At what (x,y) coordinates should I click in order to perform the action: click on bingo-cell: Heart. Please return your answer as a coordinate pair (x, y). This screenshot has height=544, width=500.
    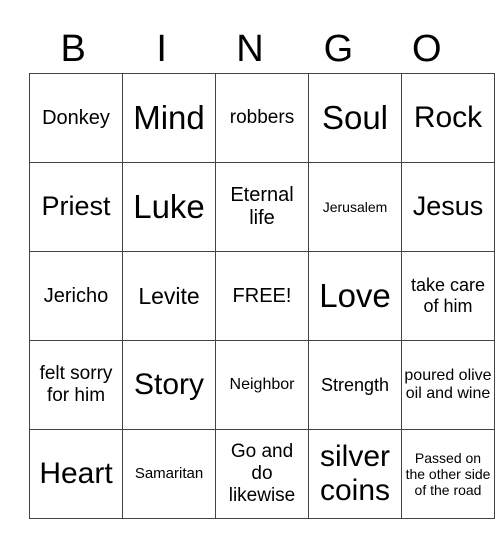
    Looking at the image, I should click on (76, 474).